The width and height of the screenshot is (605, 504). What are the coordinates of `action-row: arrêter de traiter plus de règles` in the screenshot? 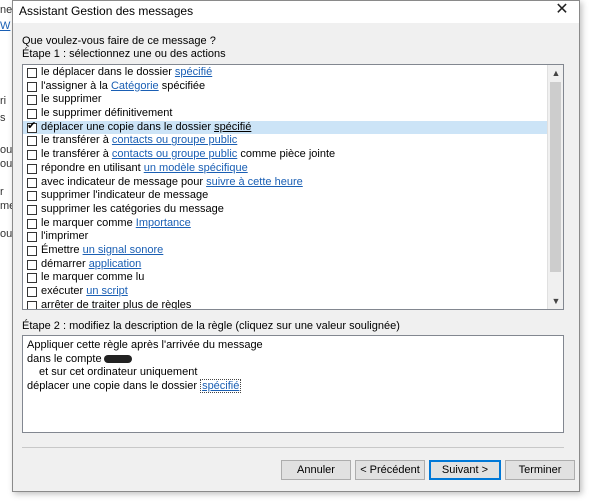 It's located at (285, 304).